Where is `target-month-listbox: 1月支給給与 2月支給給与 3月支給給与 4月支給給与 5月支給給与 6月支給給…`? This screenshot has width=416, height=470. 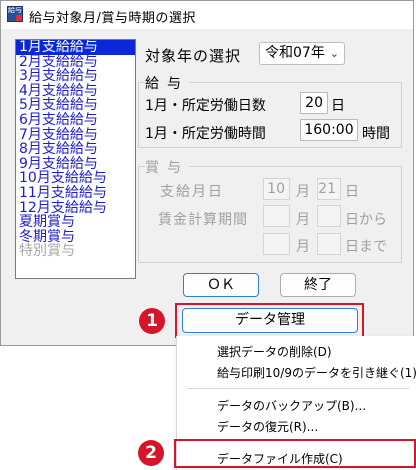 target-month-listbox: 1月支給給与 2月支給給与 3月支給給与 4月支給給与 5月支給給与 6月支給給… is located at coordinates (75, 159).